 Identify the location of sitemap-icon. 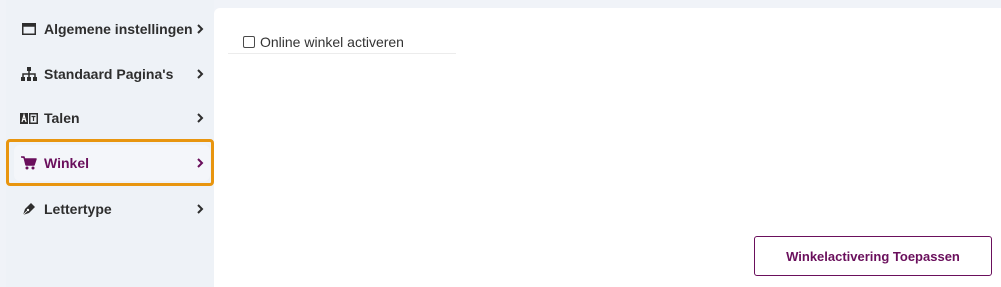
(29, 74).